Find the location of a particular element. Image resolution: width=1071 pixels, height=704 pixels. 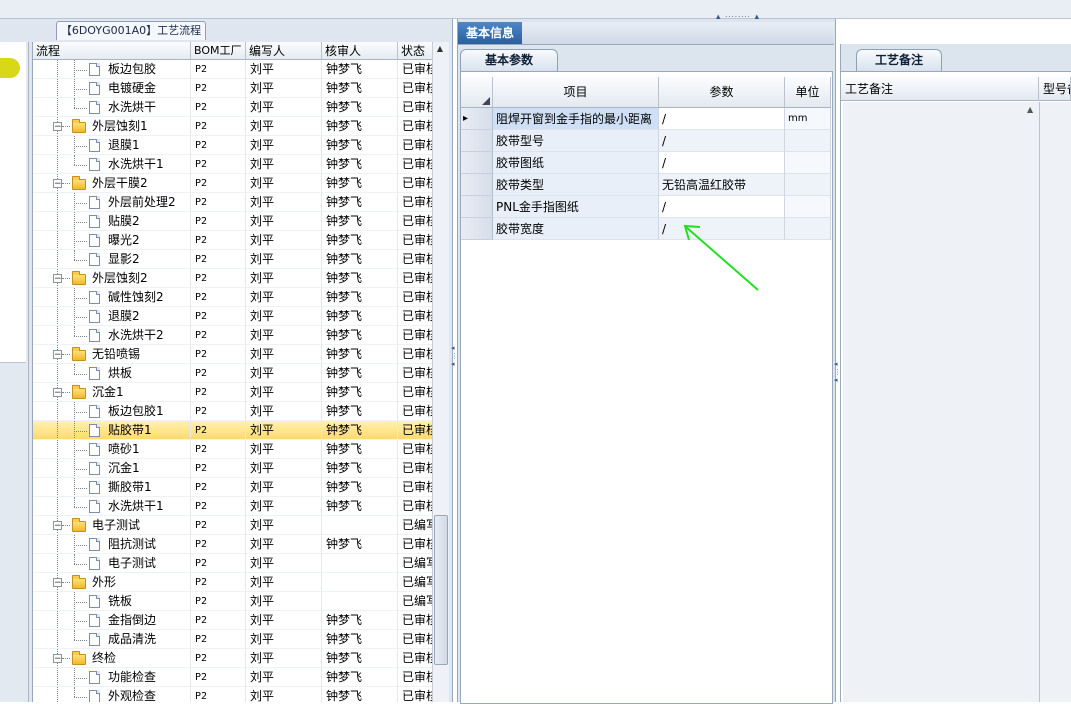

tree-step-row: 曝光2 P2刘平钟梦飞已审核 is located at coordinates (233, 240).